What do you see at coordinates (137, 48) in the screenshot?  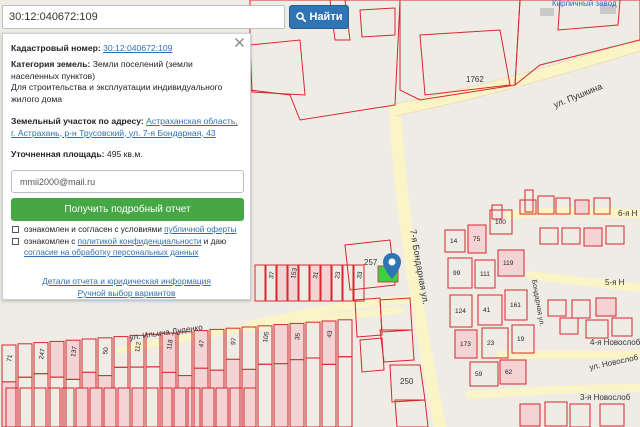 I see `cadastral-number-link: 30:12:040672:109` at bounding box center [137, 48].